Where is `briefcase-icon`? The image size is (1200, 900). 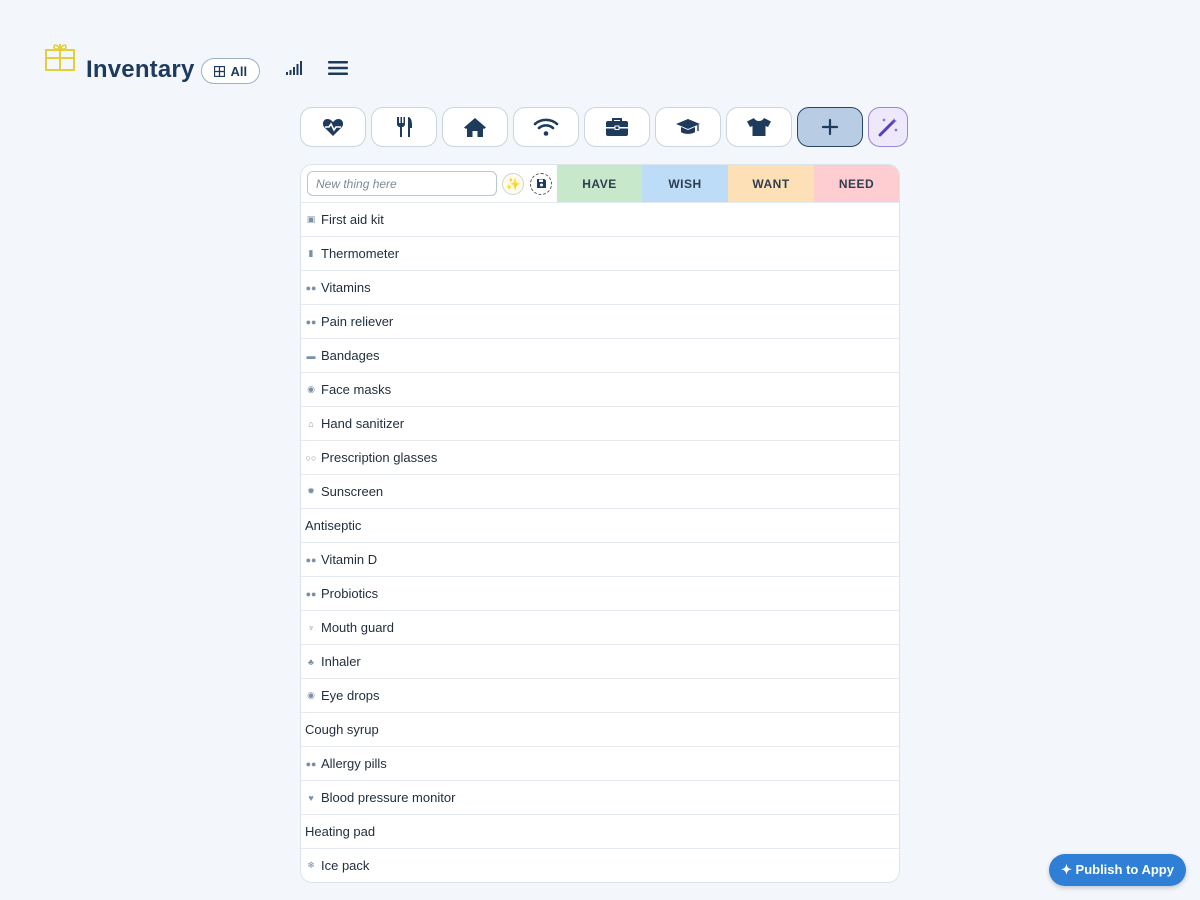 briefcase-icon is located at coordinates (617, 127).